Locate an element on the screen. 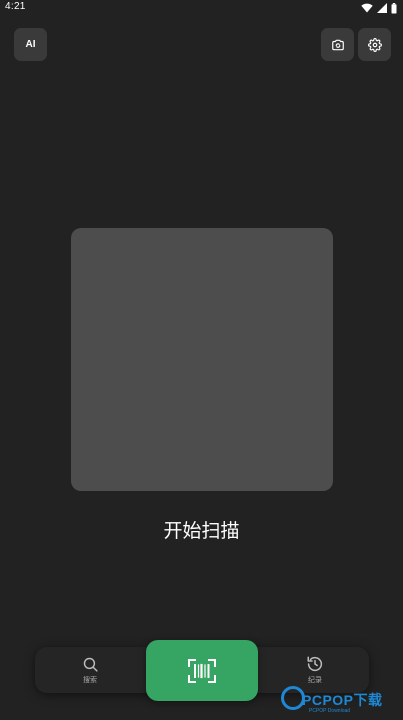 This screenshot has width=403, height=720. nav-search: 搜索 is located at coordinates (90, 670).